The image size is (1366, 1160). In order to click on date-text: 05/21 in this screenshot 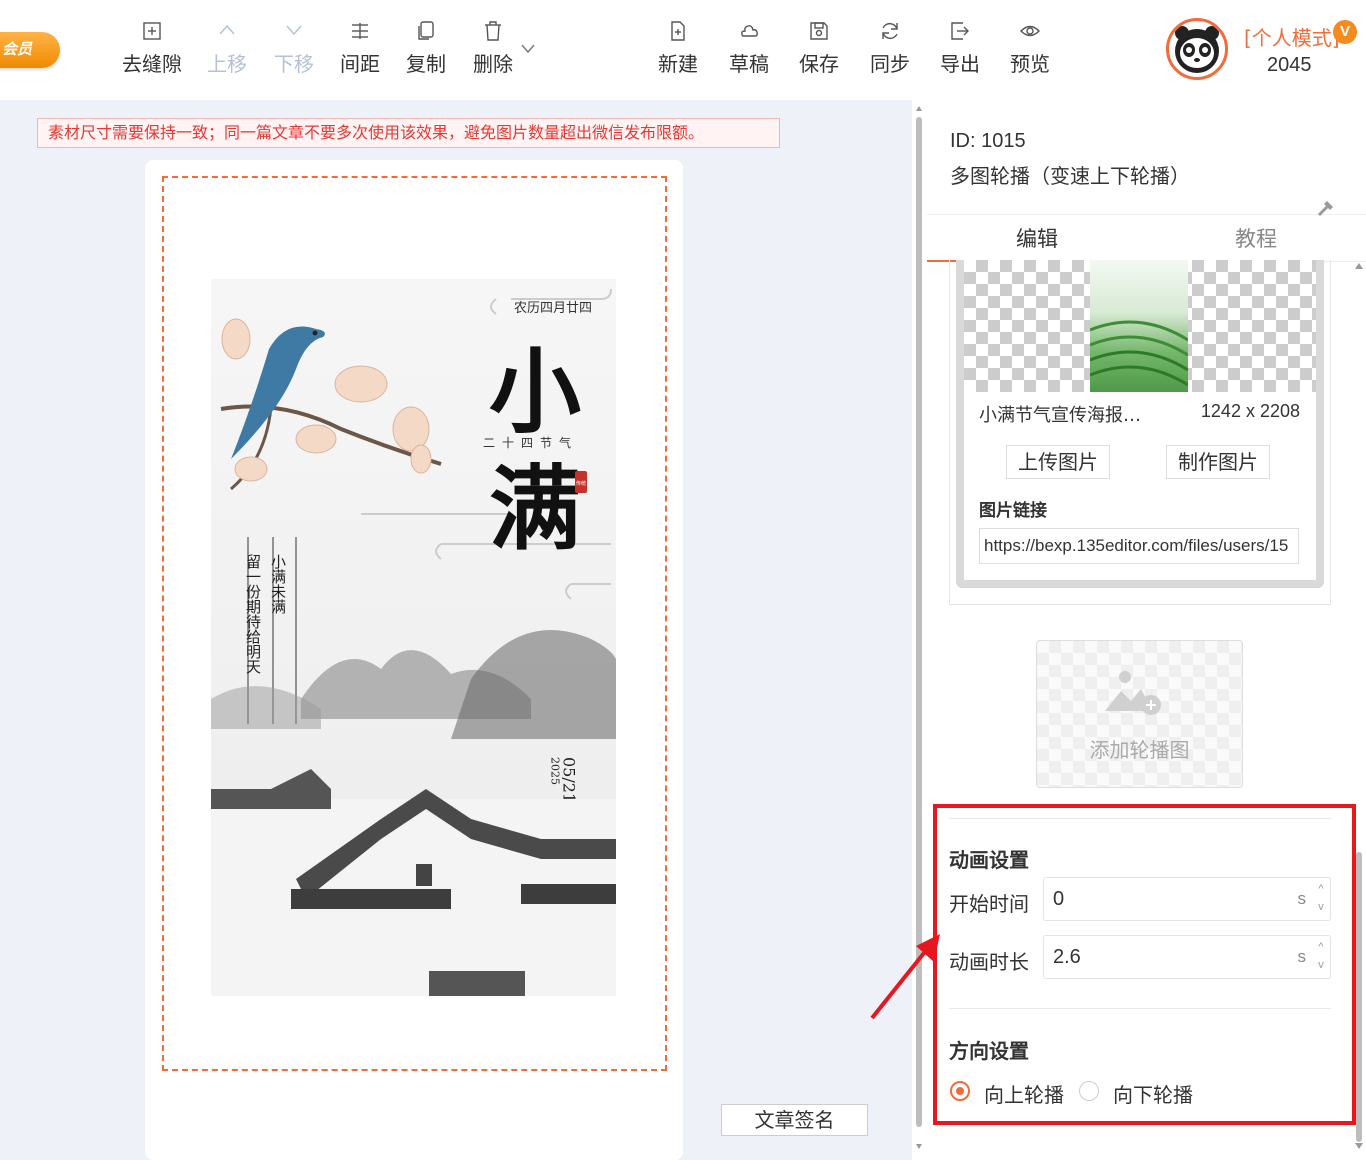, I will do `click(569, 780)`.